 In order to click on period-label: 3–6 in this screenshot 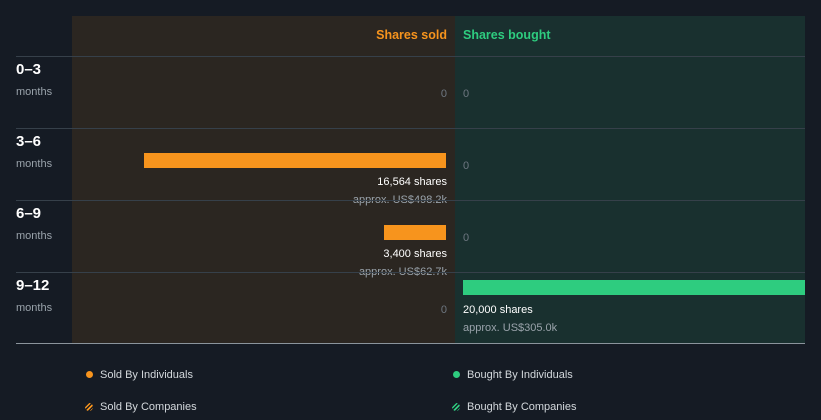, I will do `click(29, 141)`.